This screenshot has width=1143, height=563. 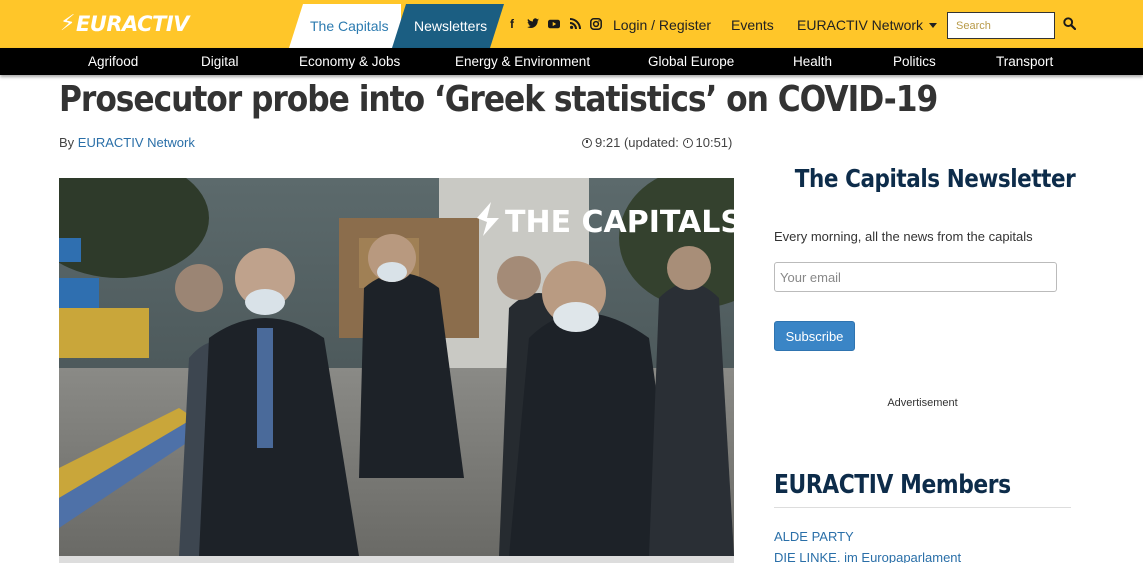 I want to click on member-link: ALDE PARTY, so click(x=814, y=536).